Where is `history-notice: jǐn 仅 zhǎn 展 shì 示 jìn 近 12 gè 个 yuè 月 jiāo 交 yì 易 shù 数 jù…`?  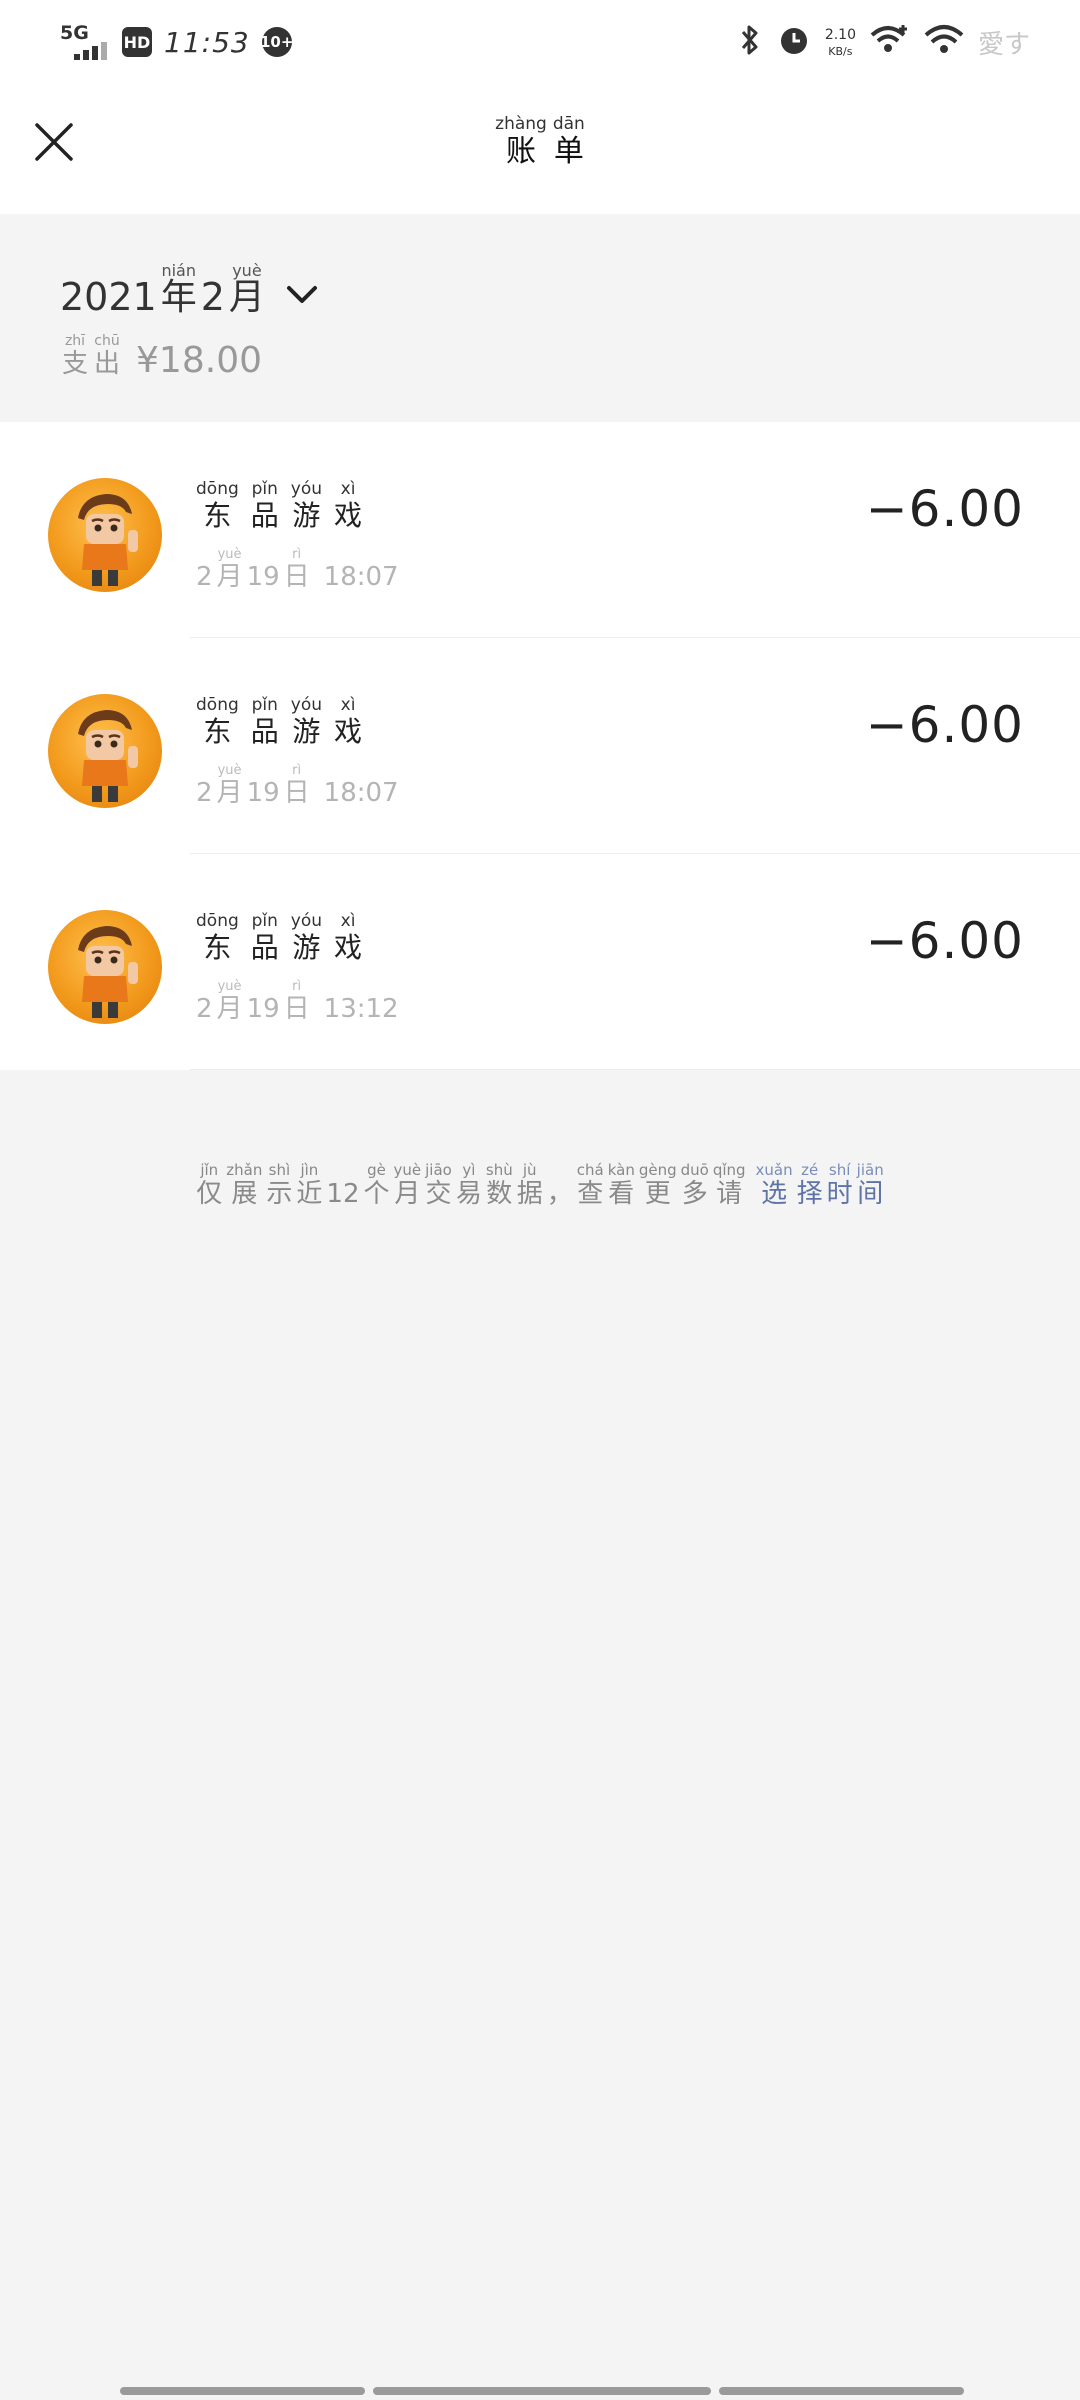 history-notice: jǐn 仅 zhǎn 展 shì 示 jìn 近 12 gè 个 yuè 月 jiāo 交 yì 易 shù 数 jù… is located at coordinates (540, 1186).